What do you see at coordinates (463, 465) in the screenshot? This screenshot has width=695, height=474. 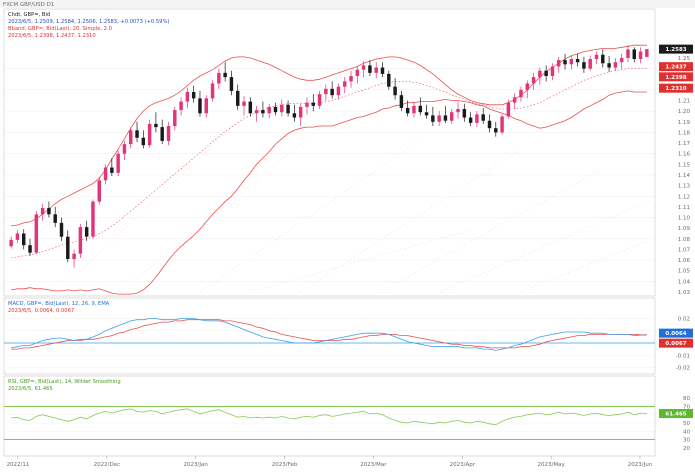 I see `date-tick-label: 2023/Apr` at bounding box center [463, 465].